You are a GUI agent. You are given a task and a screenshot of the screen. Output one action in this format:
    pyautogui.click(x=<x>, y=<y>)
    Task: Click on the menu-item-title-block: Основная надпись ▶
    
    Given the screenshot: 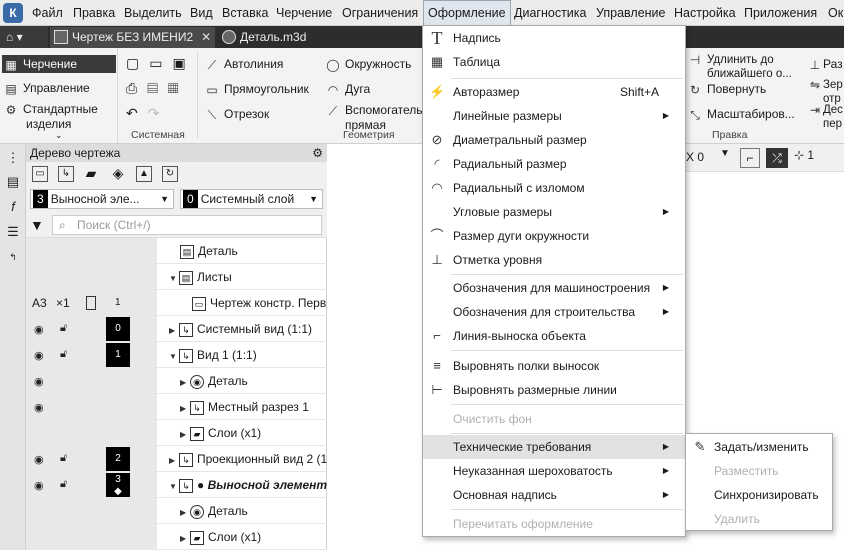 What is the action you would take?
    pyautogui.click(x=554, y=495)
    